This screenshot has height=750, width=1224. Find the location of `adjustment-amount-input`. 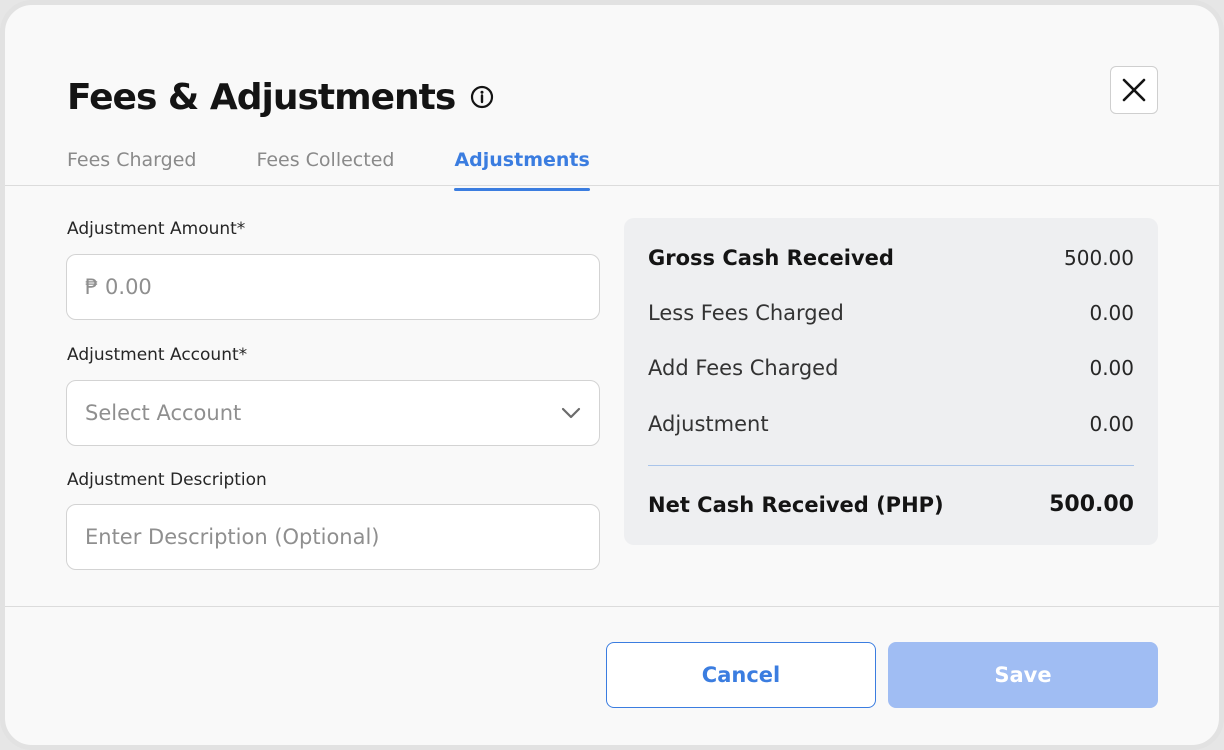

adjustment-amount-input is located at coordinates (333, 287).